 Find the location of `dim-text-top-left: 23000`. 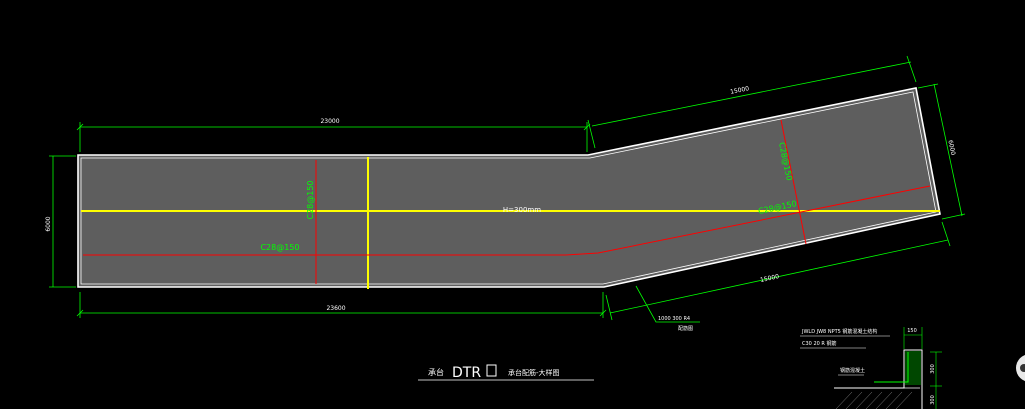

dim-text-top-left: 23000 is located at coordinates (329, 121).